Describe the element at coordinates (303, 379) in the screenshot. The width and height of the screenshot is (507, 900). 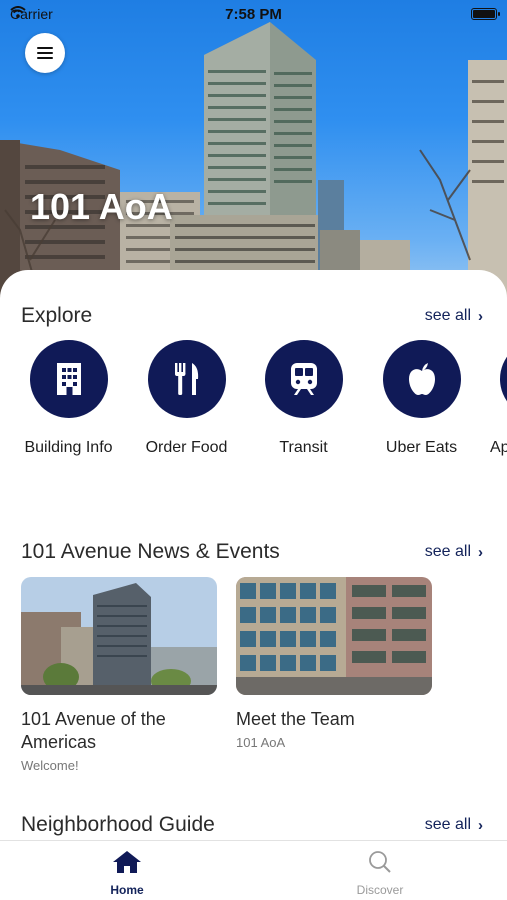
I see `train-icon` at that location.